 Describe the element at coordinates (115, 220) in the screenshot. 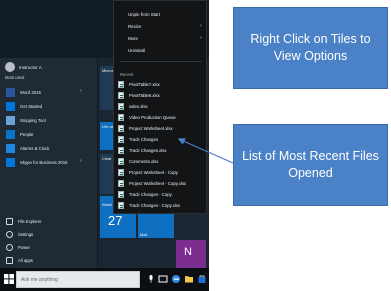

I see `calendar-day: 27` at that location.